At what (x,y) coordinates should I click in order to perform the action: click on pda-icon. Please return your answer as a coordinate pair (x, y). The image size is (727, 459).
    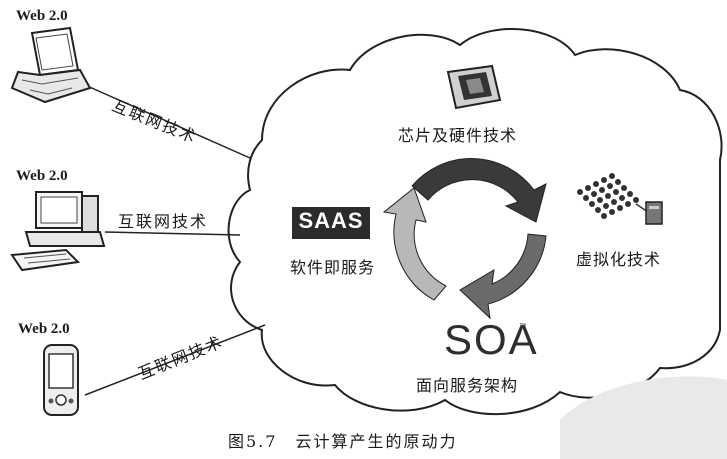
    Looking at the image, I should click on (61, 380).